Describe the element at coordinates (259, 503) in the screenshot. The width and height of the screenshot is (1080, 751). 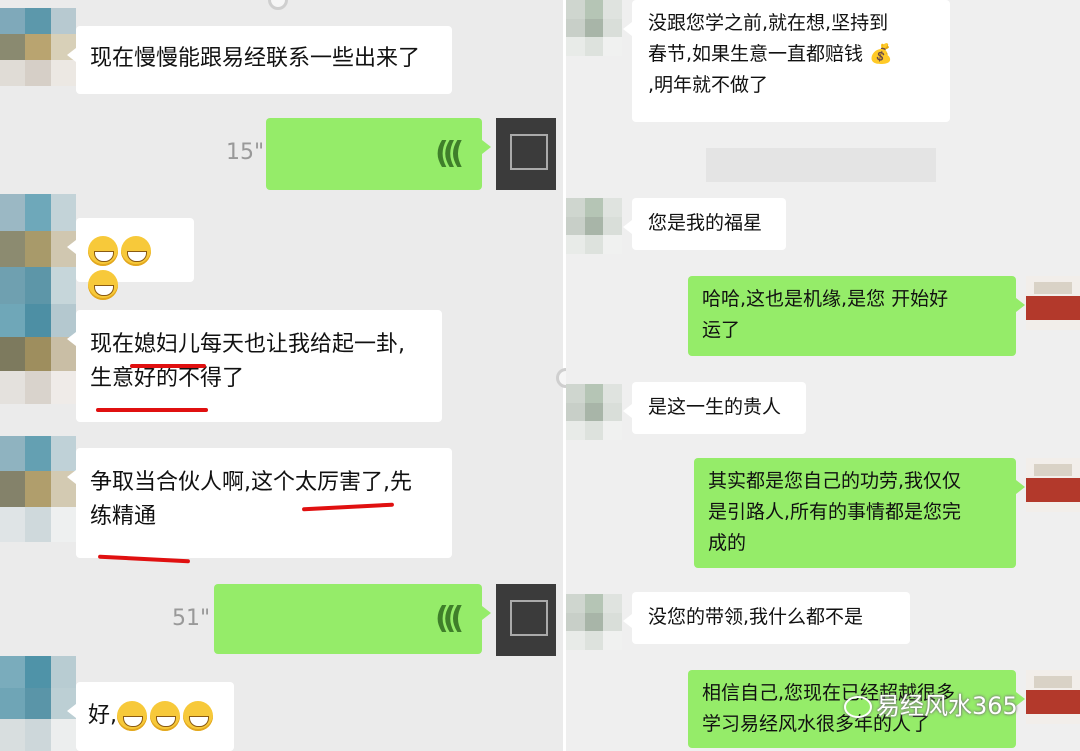
I see `message-bubble: 争取当合伙人啊,这个太厉害了,先 练精通` at that location.